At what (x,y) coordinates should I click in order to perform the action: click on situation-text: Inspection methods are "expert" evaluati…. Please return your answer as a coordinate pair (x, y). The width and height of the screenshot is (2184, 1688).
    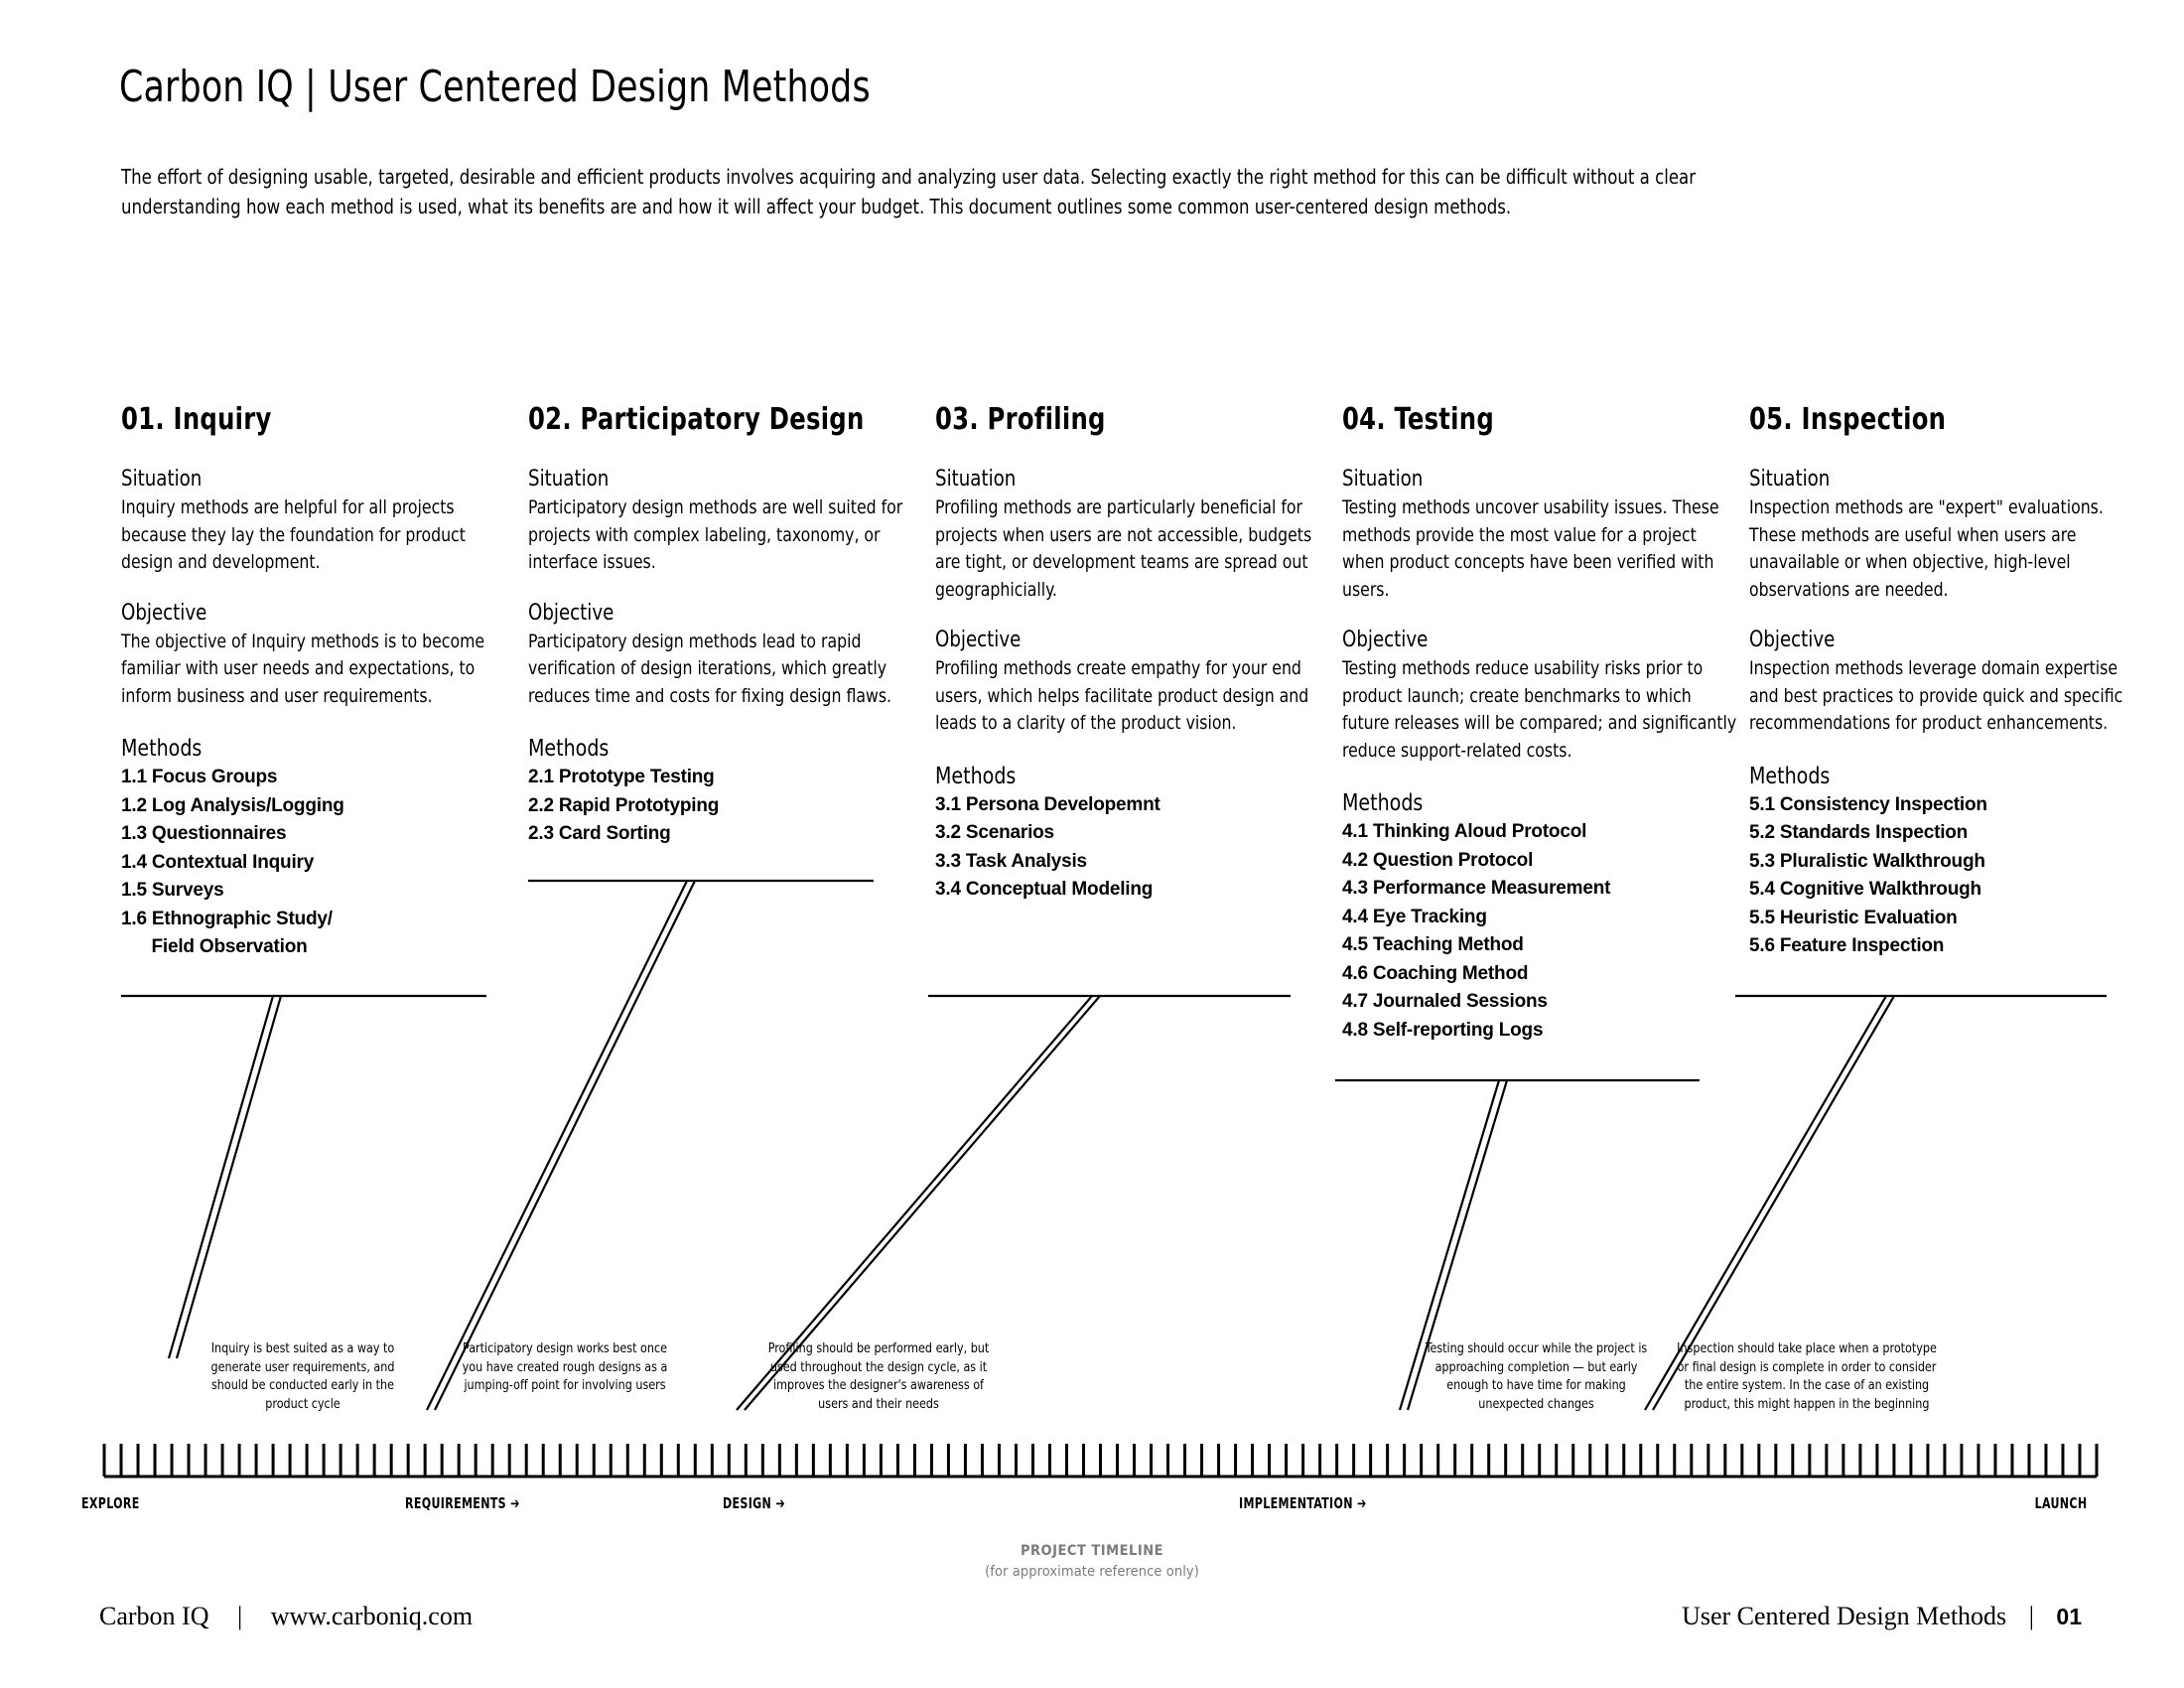
    Looking at the image, I should click on (1926, 548).